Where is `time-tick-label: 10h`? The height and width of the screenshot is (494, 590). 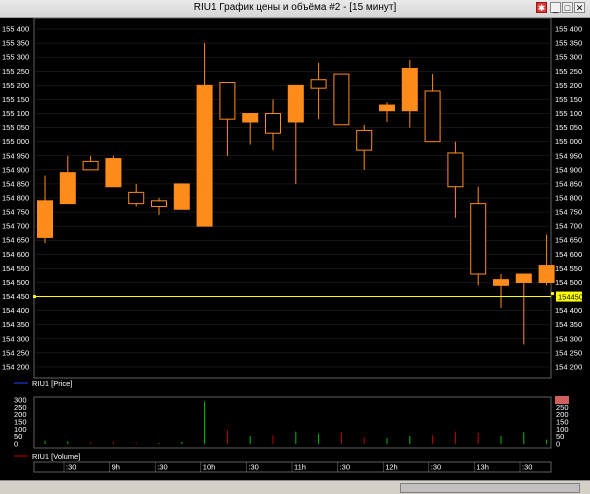 time-tick-label: 10h is located at coordinates (209, 467).